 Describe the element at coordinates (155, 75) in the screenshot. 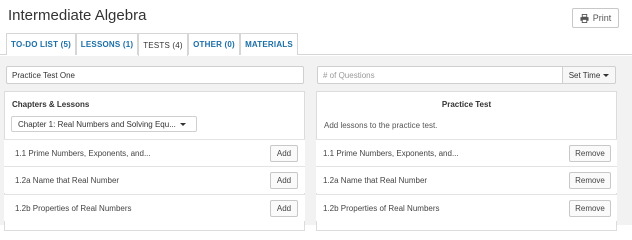

I see `test-name-input: Practice Test One` at that location.